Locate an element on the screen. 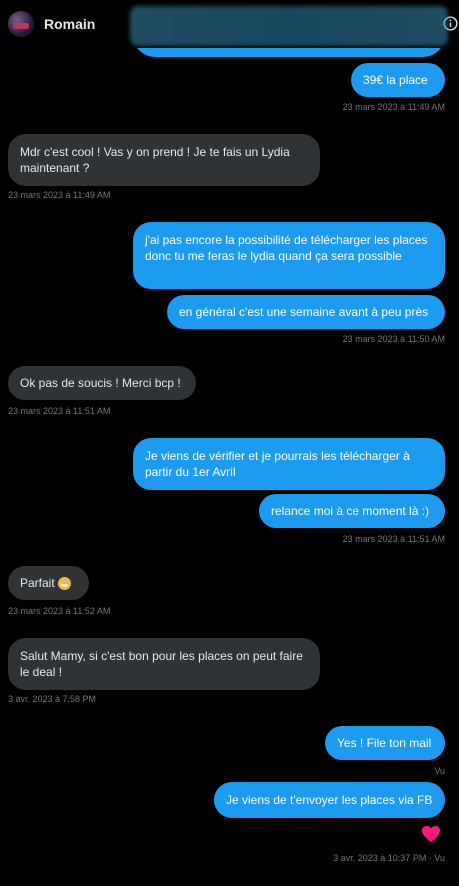 This screenshot has height=886, width=459. heart-icon is located at coordinates (431, 834).